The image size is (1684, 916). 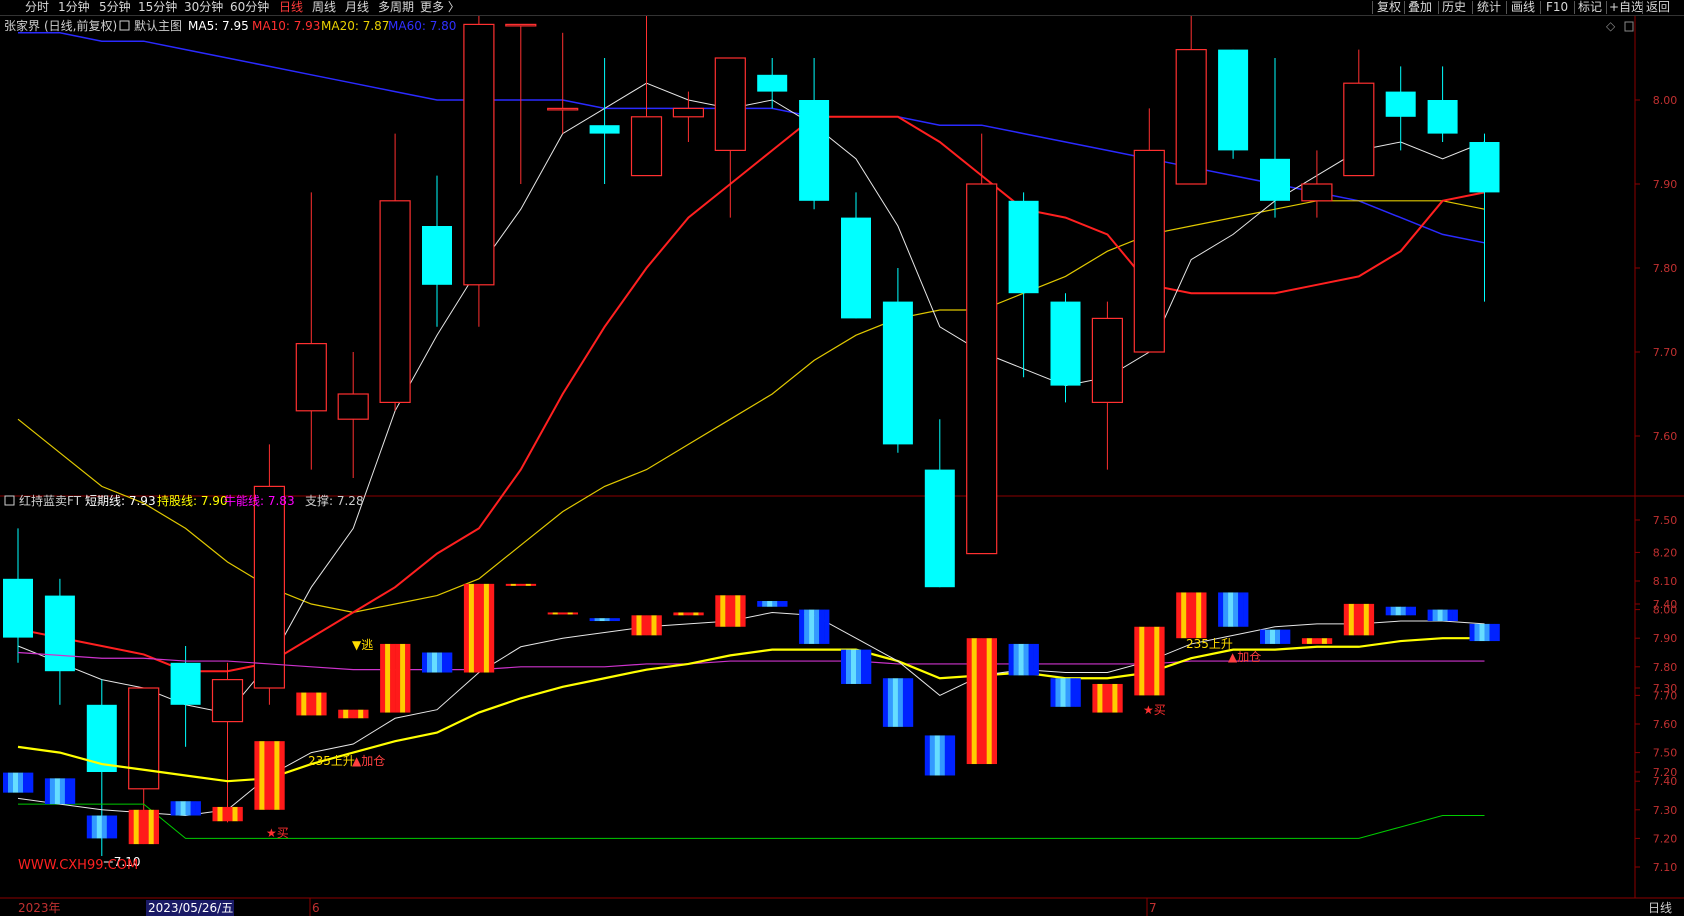 I want to click on toolbar-right-item-1: 叠加, so click(x=1420, y=7).